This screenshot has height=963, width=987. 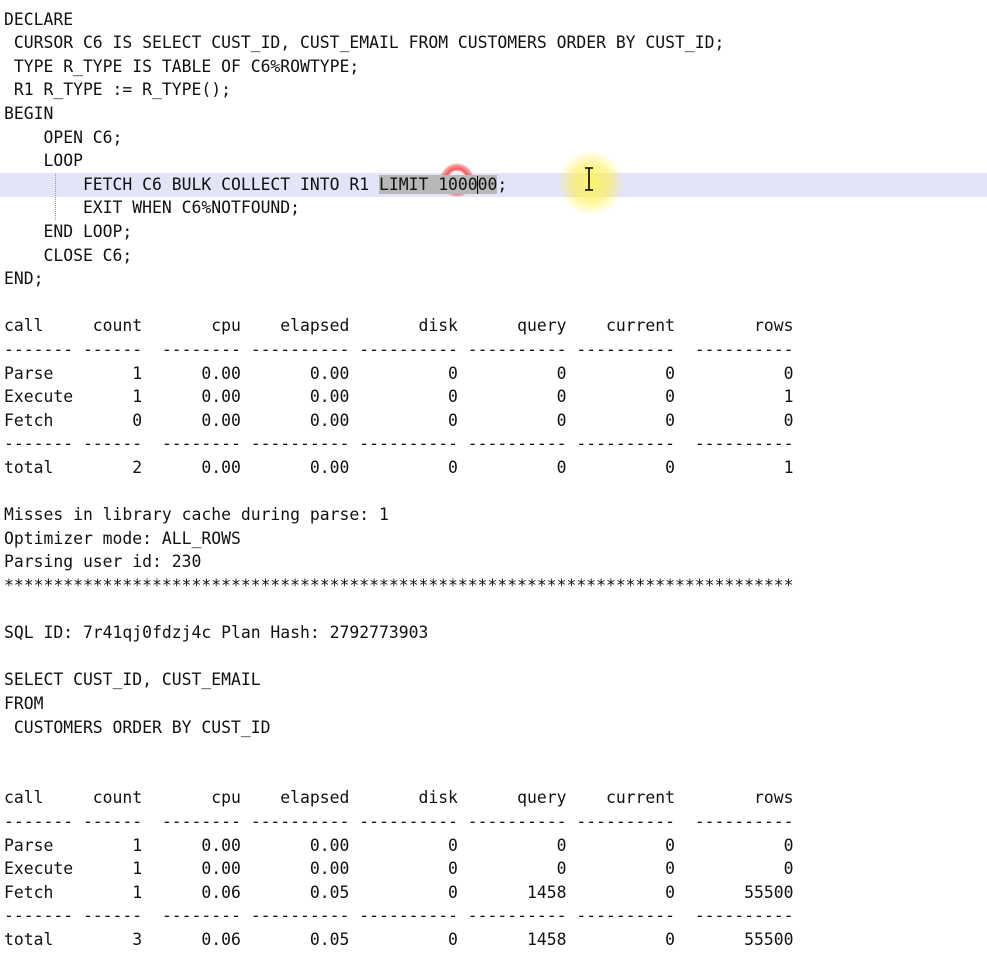 I want to click on code-line: CUSTOMERS ORDER BY CUST_ID, so click(x=495, y=728).